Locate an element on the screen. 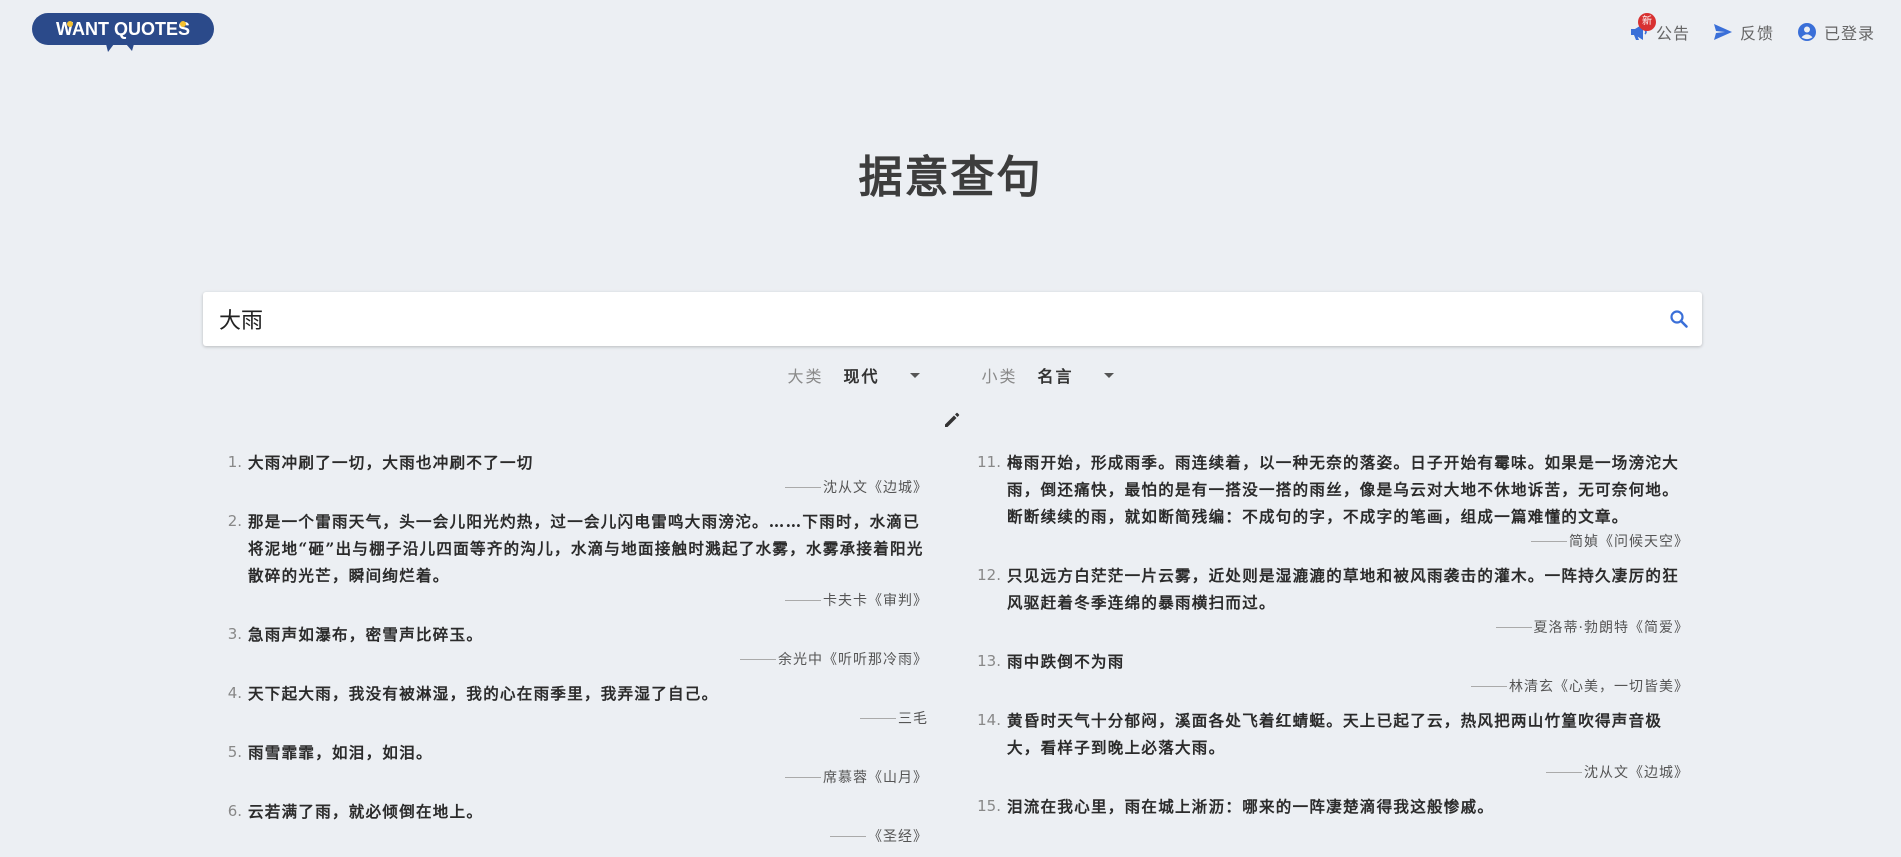  logo: WANT QUOTES is located at coordinates (123, 32).